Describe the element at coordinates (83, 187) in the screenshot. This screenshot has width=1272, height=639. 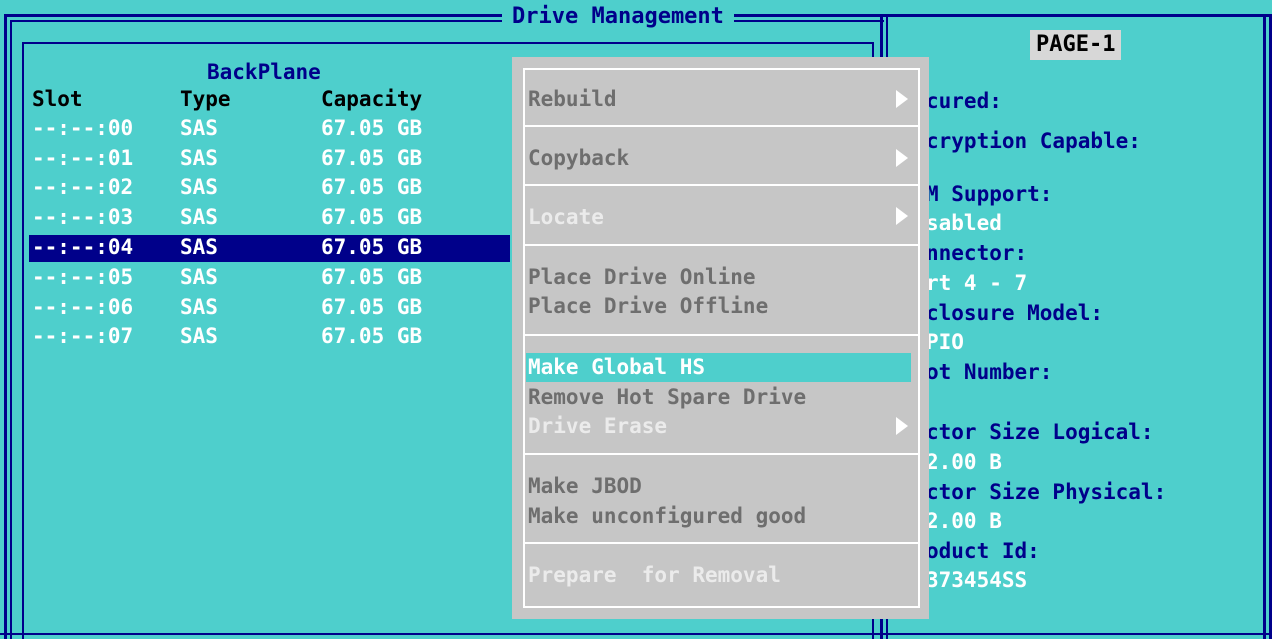
I see `row-slot: --:--:02` at that location.